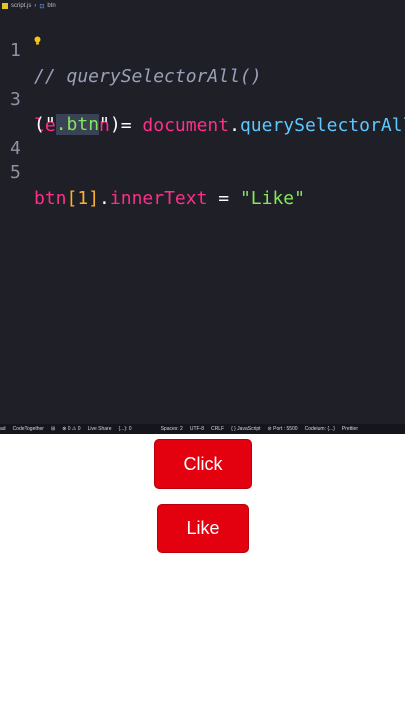  I want to click on assign-operator: =, so click(223, 198).